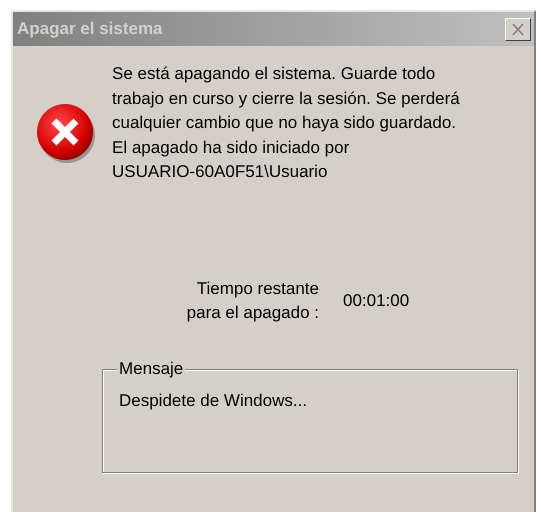  I want to click on message-text: cualquier cambio que no haya sido guardado., so click(285, 123).